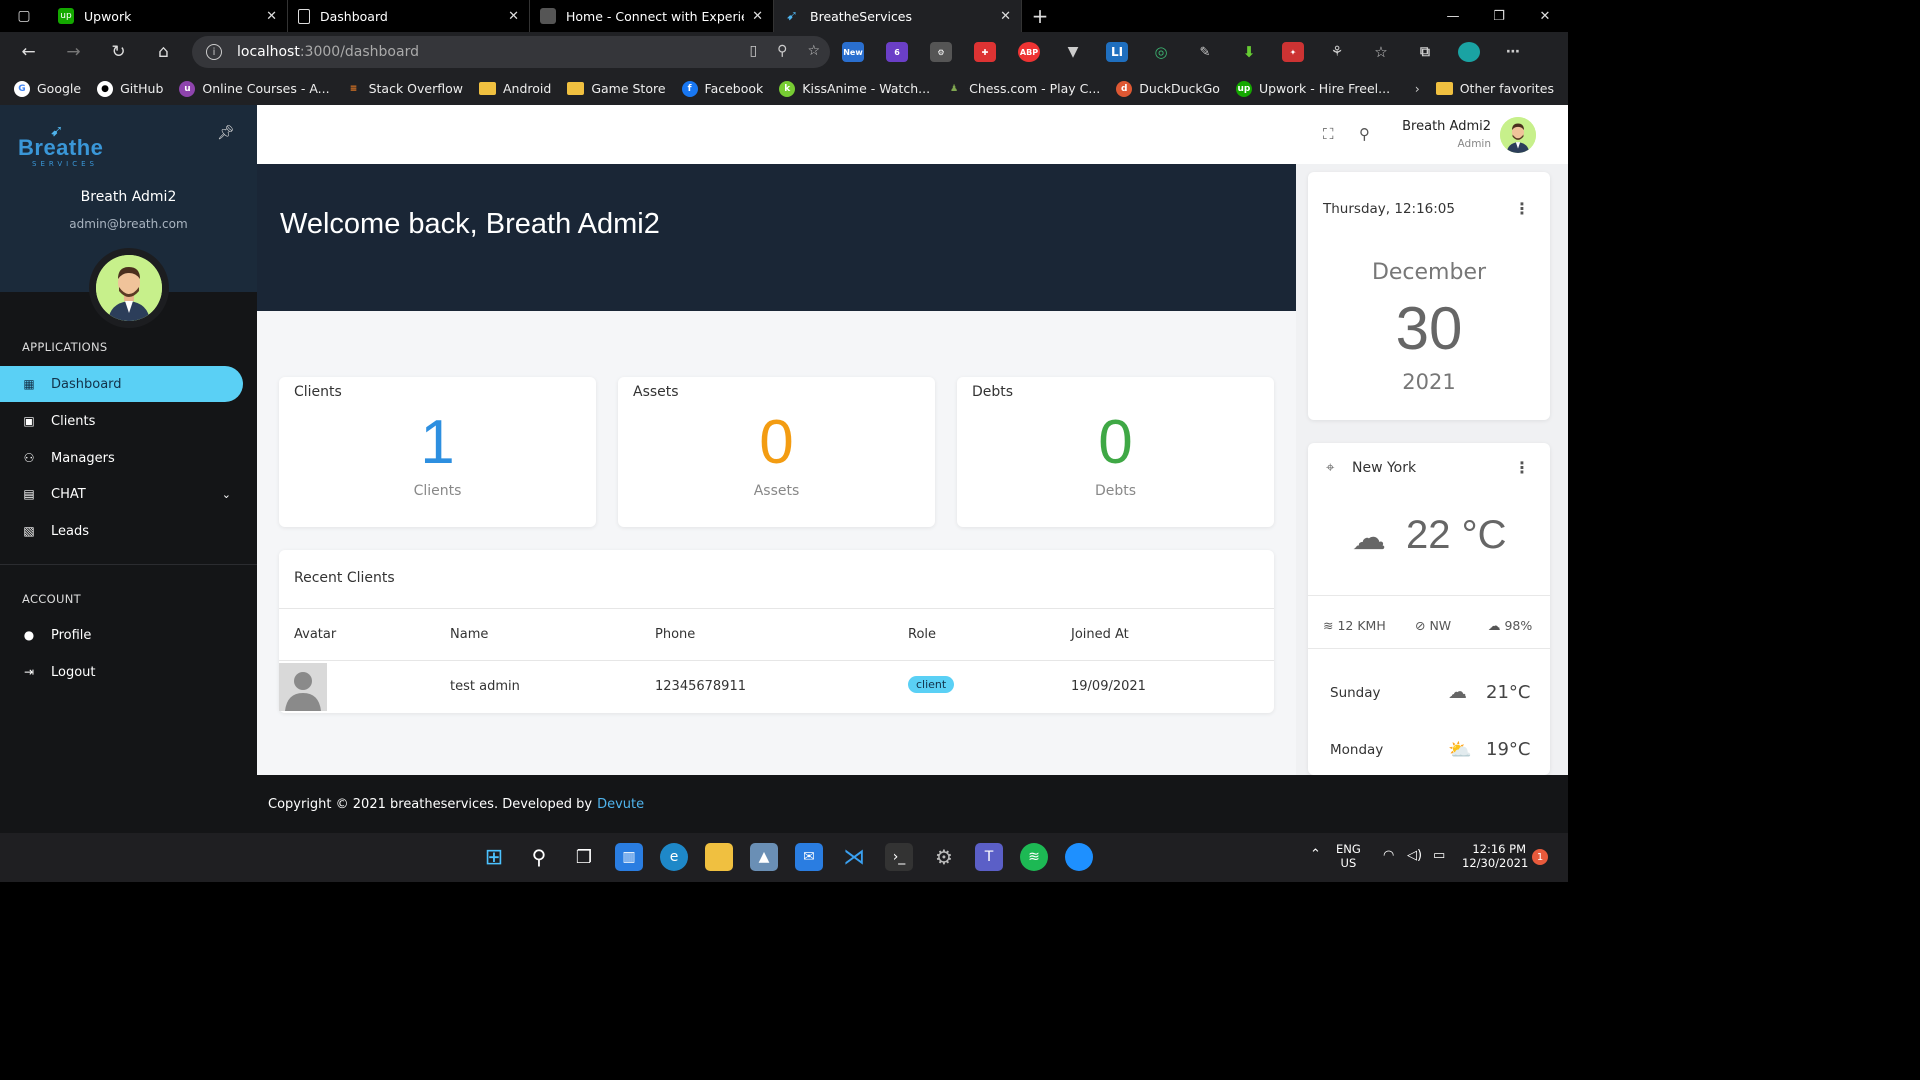  What do you see at coordinates (1446, 126) in the screenshot?
I see `header-user-name: Breath Admi2` at bounding box center [1446, 126].